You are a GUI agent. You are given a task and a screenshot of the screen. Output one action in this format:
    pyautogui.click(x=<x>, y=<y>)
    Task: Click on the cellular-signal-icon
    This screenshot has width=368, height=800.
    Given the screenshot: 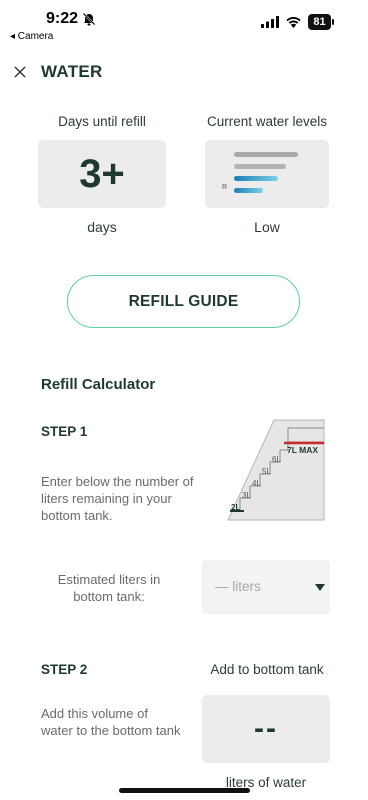 What is the action you would take?
    pyautogui.click(x=270, y=22)
    